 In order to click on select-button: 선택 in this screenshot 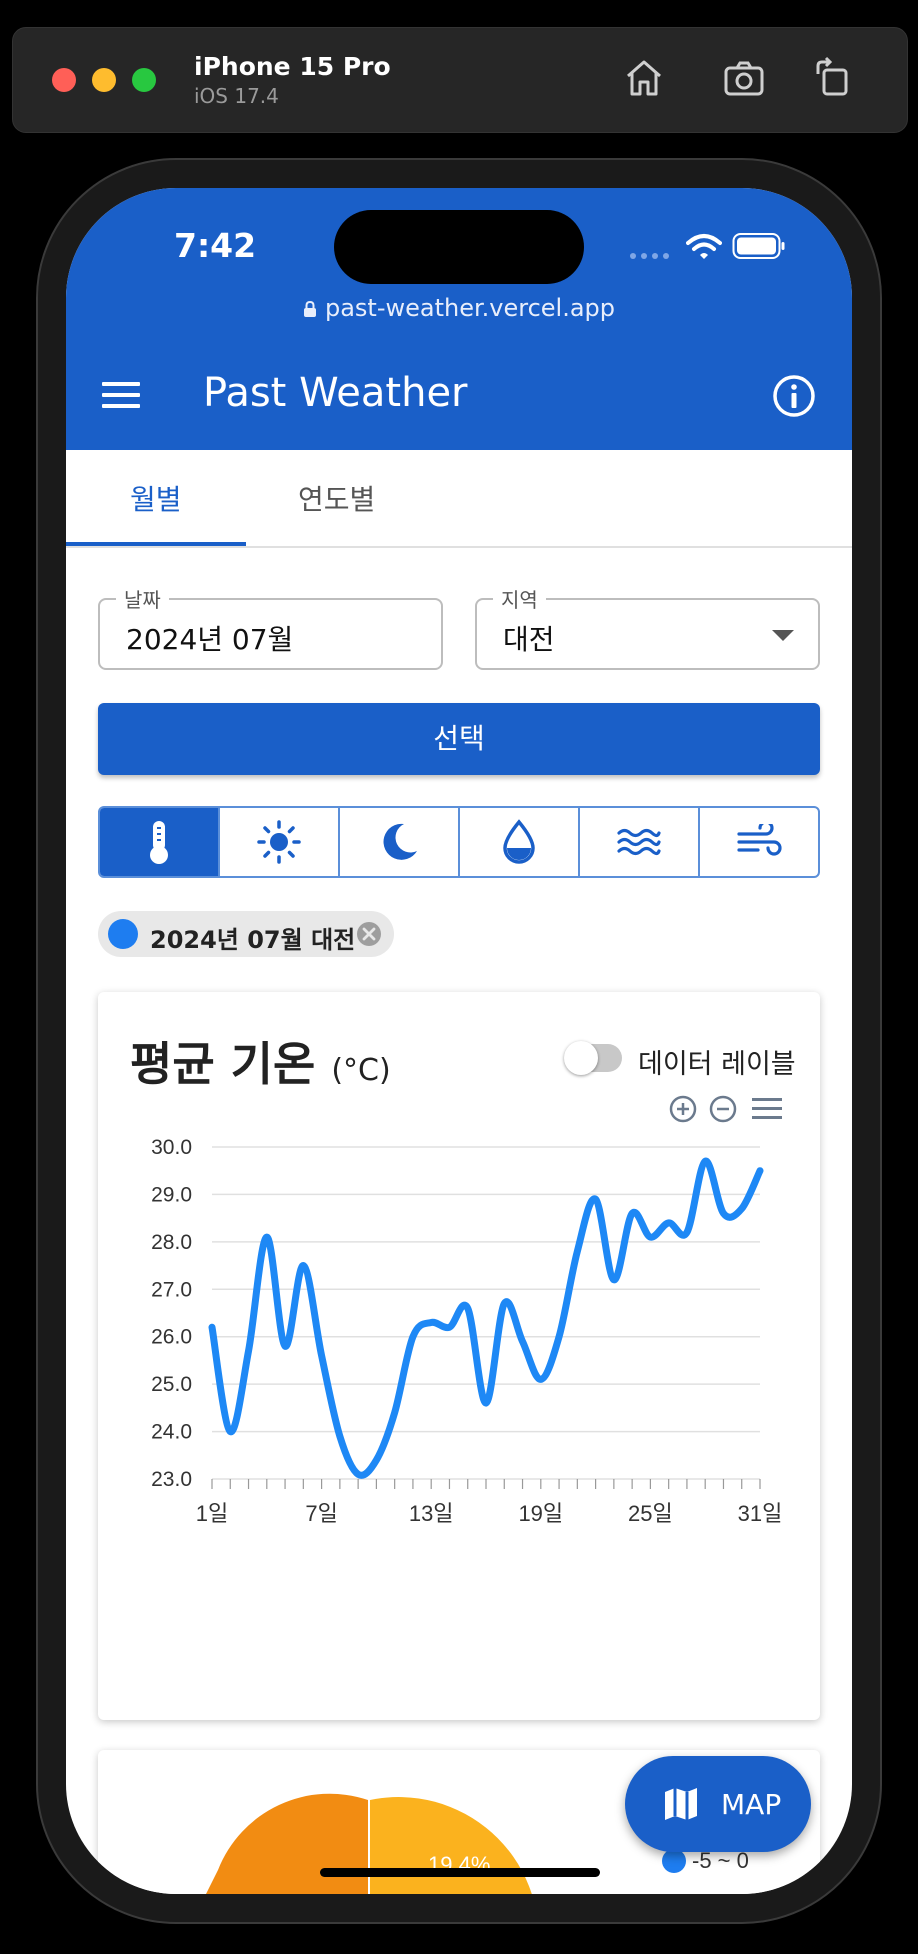, I will do `click(459, 739)`.